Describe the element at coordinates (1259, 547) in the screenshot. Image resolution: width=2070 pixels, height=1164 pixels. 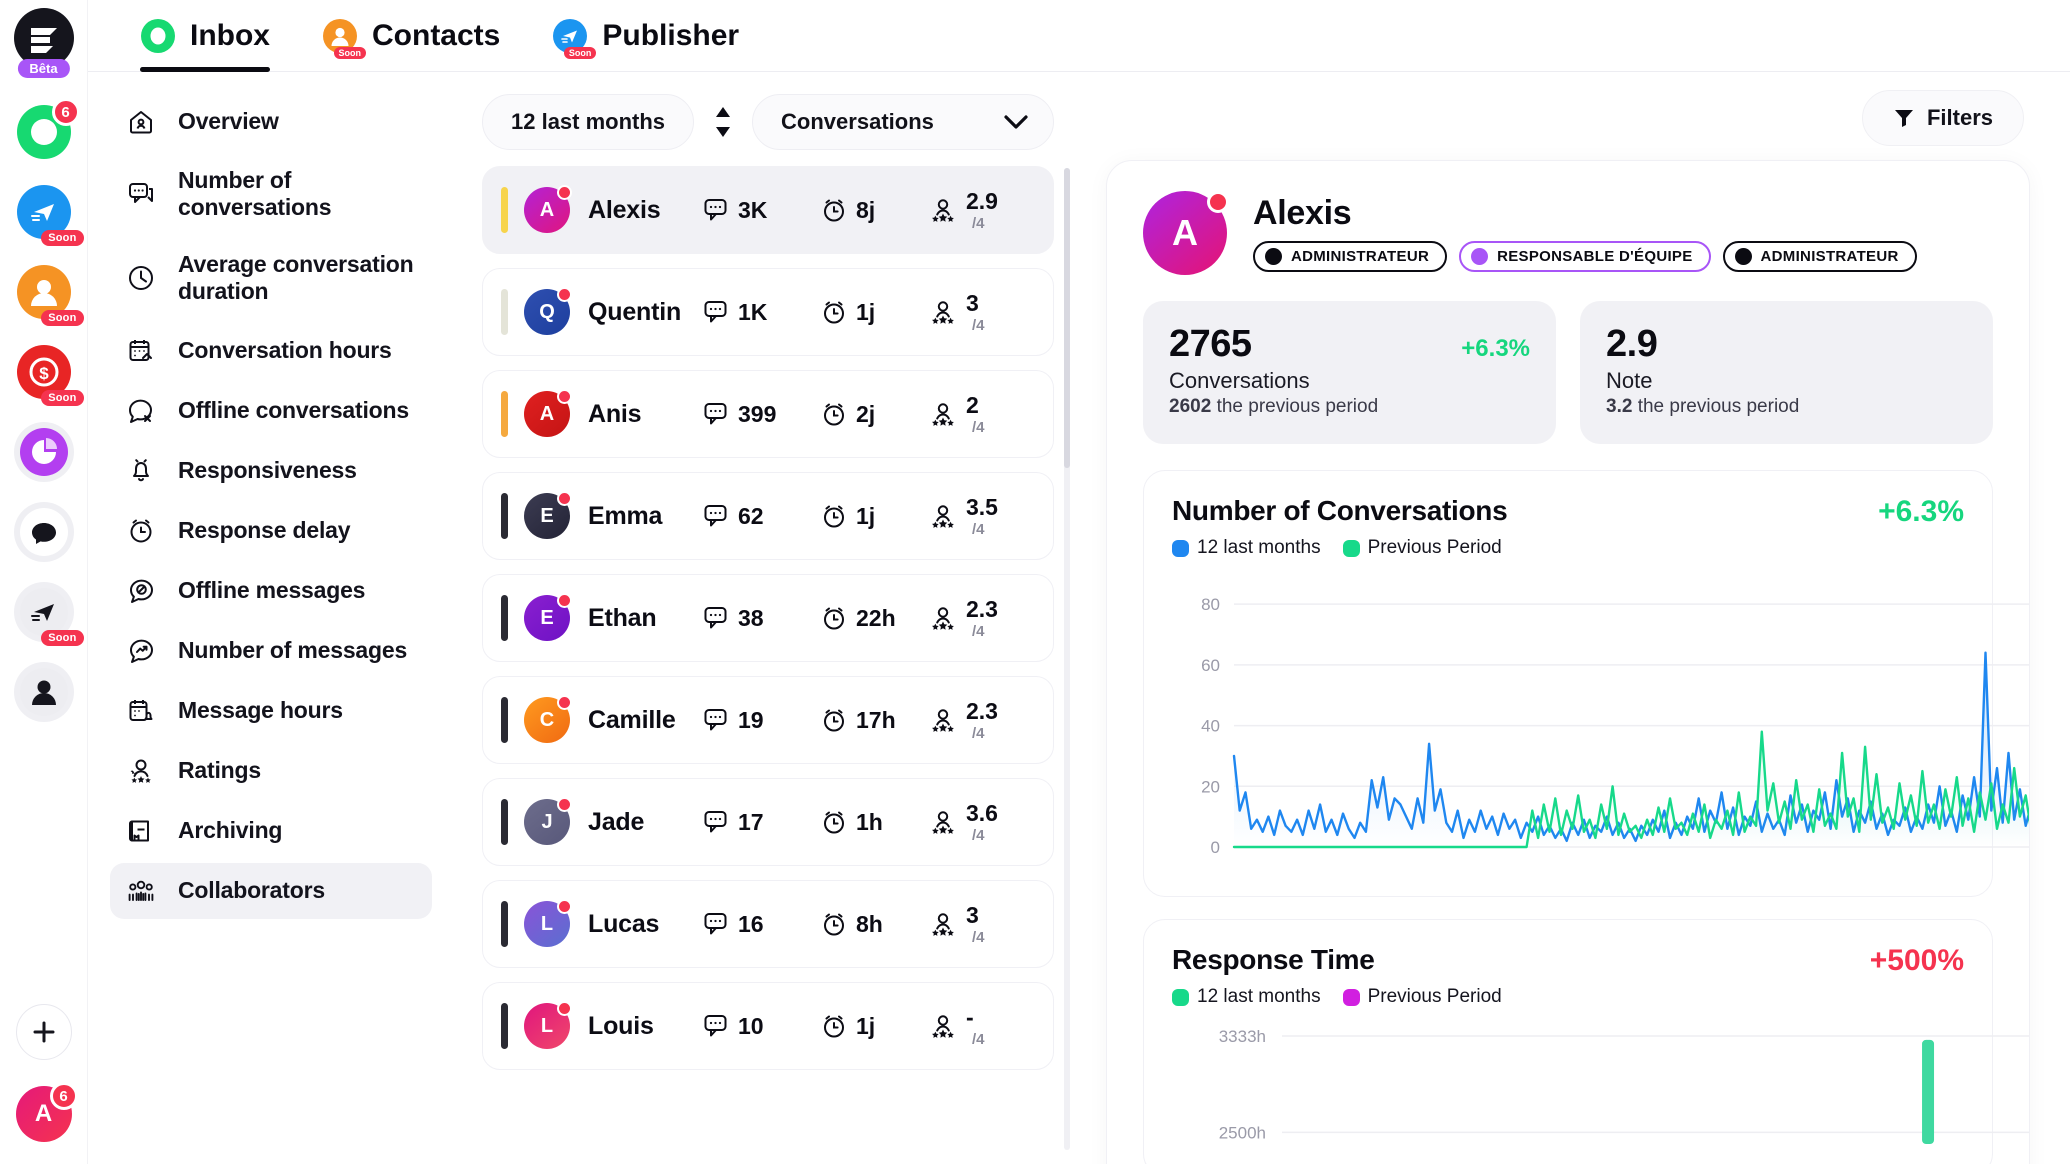
I see `legend-label: 12 last months` at that location.